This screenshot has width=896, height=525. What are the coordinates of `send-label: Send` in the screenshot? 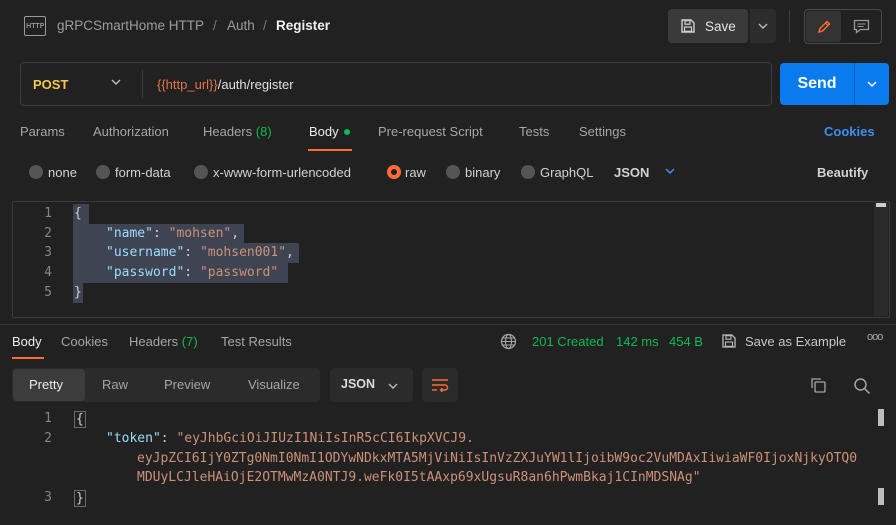 It's located at (817, 83).